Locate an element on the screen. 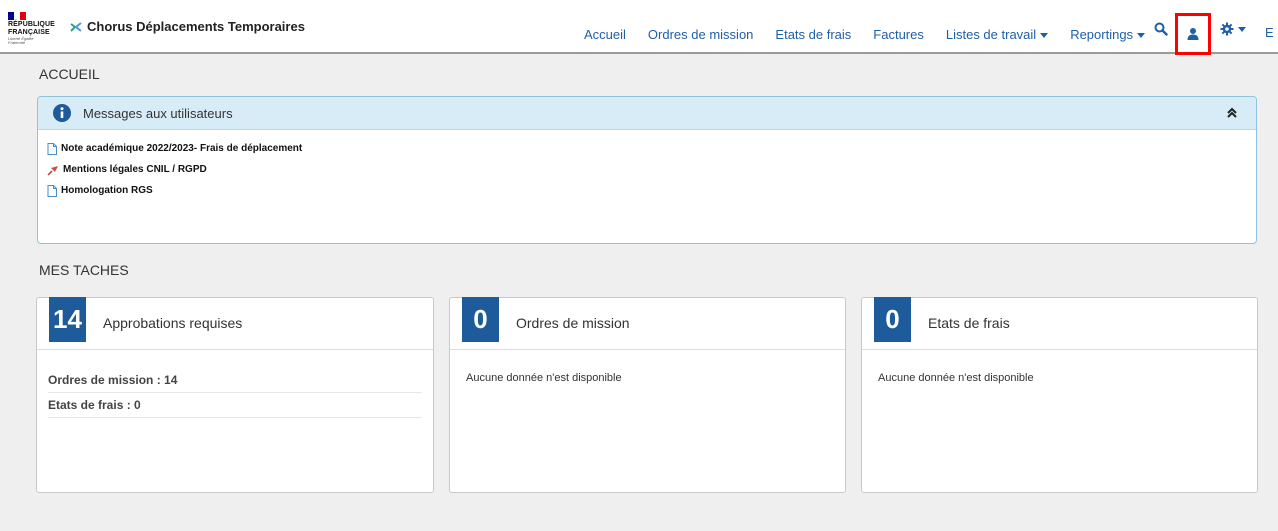  settings-menu is located at coordinates (1233, 29).